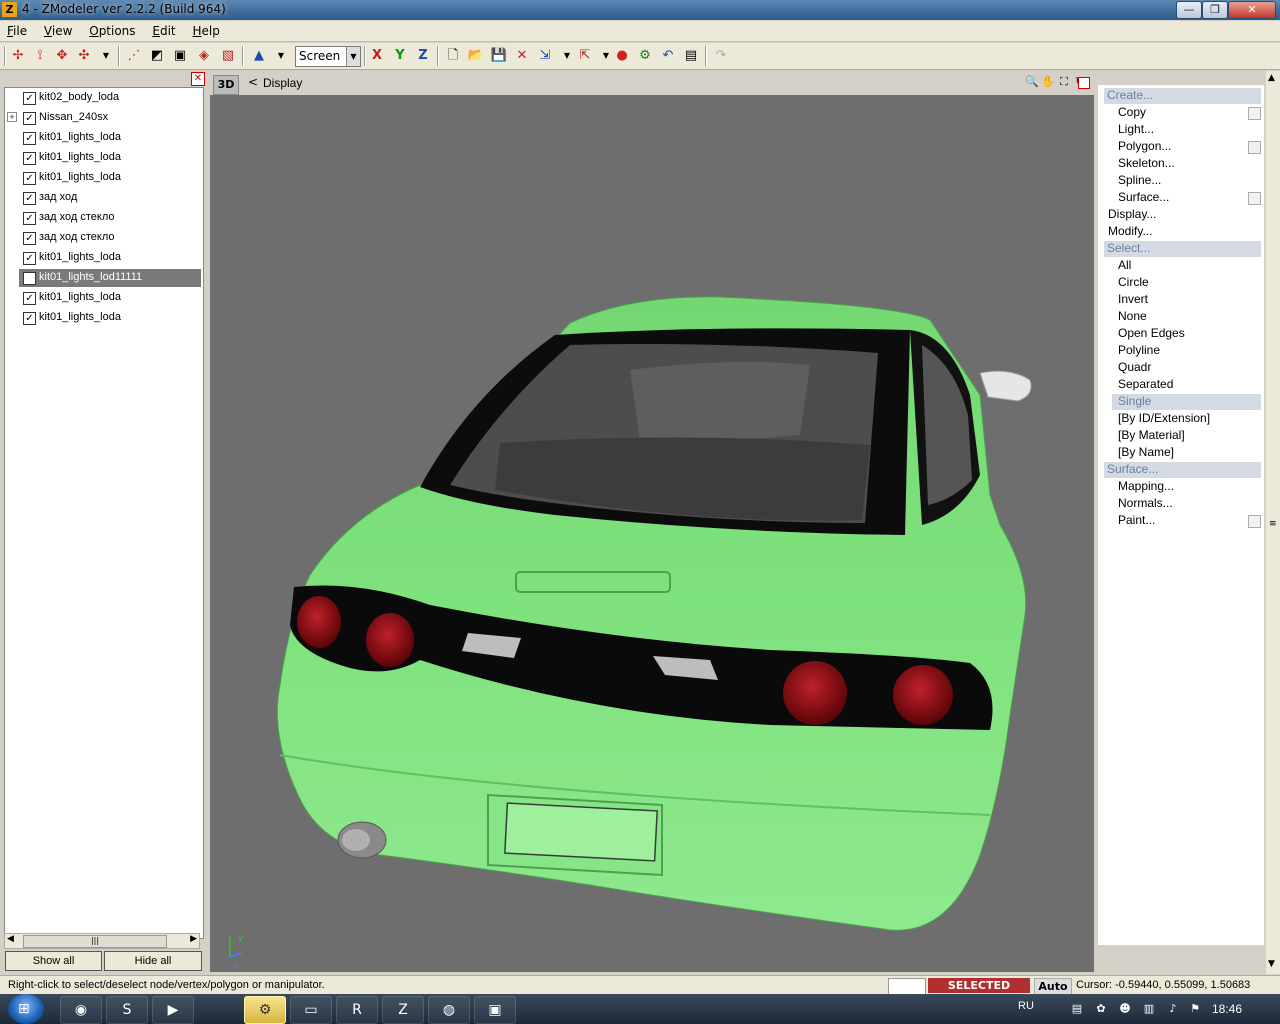  What do you see at coordinates (1189, 10) in the screenshot?
I see `minimize-button: —` at bounding box center [1189, 10].